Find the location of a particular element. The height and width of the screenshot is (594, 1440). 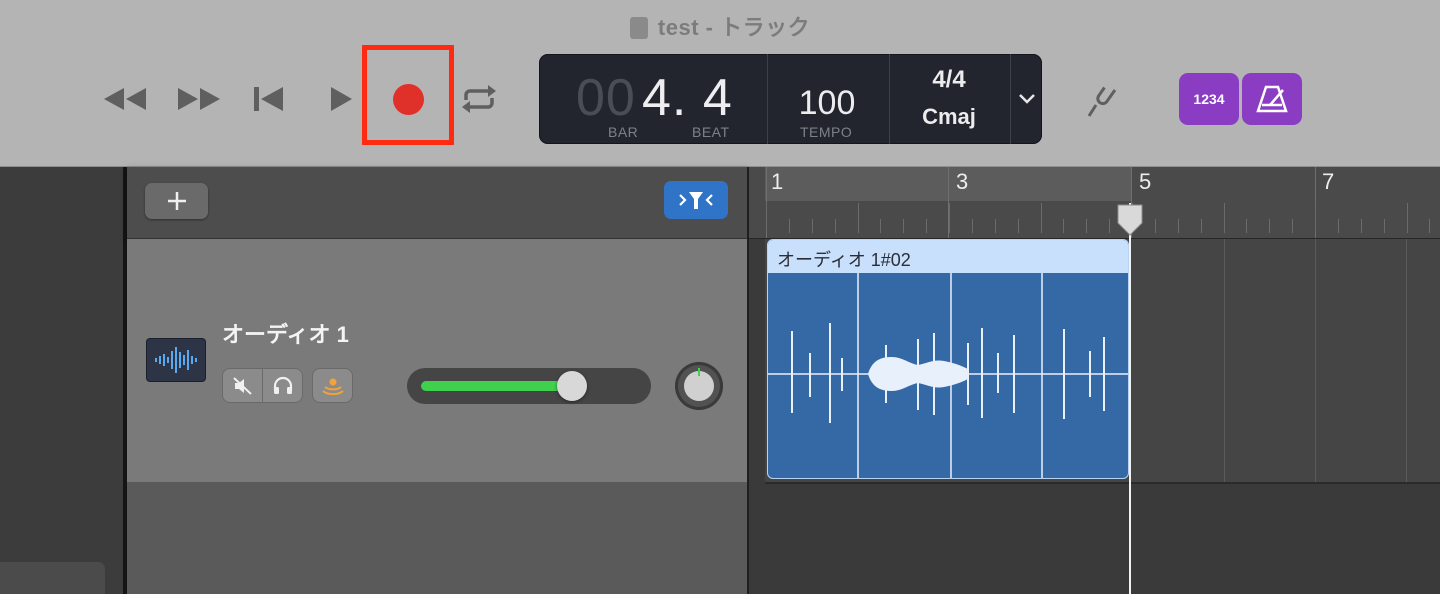

volume-fill is located at coordinates (497, 386).